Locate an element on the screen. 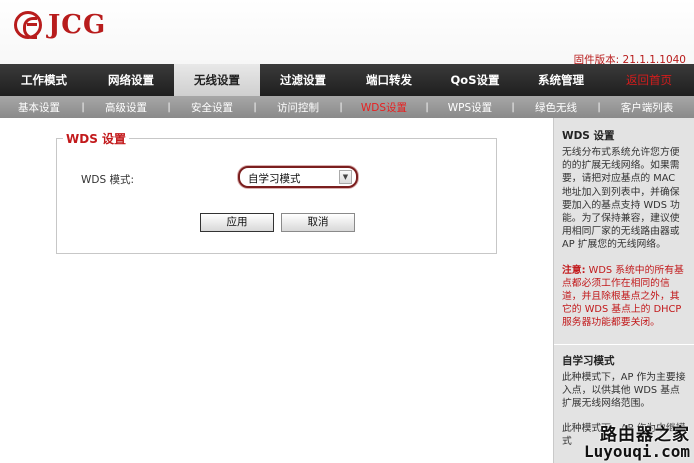 This screenshot has width=694, height=463. nav-item-filter: 过滤设置 is located at coordinates (303, 80).